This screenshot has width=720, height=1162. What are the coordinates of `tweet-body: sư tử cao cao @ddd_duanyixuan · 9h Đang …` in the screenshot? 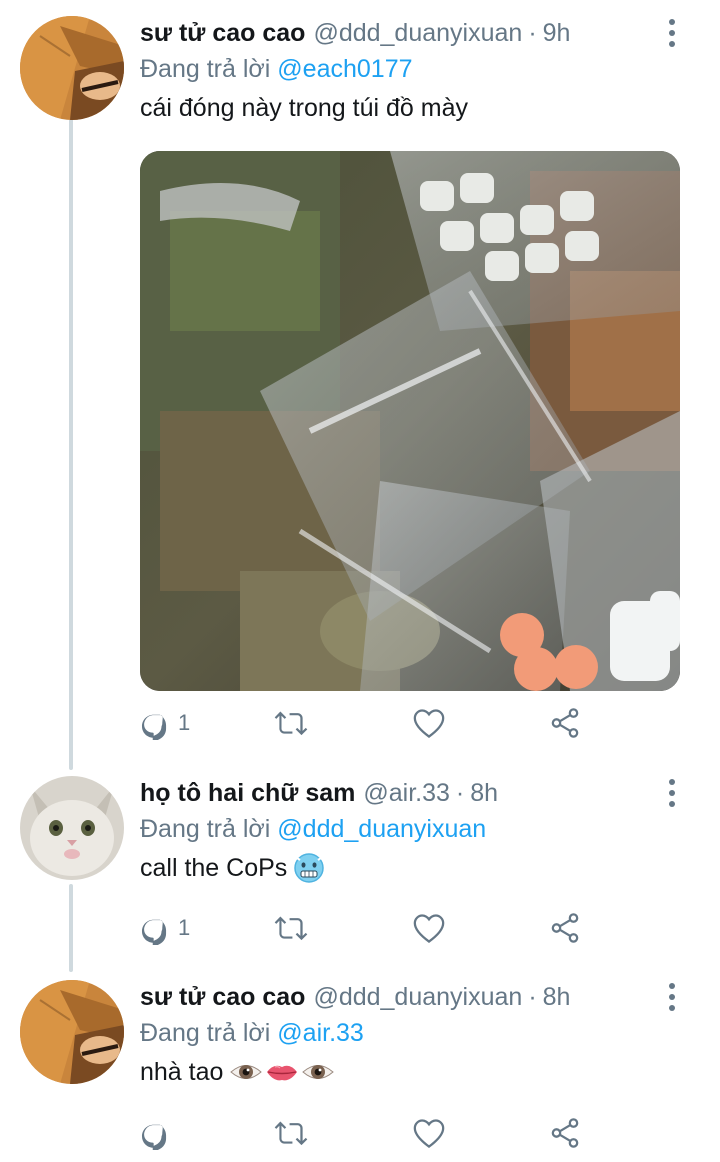 It's located at (400, 71).